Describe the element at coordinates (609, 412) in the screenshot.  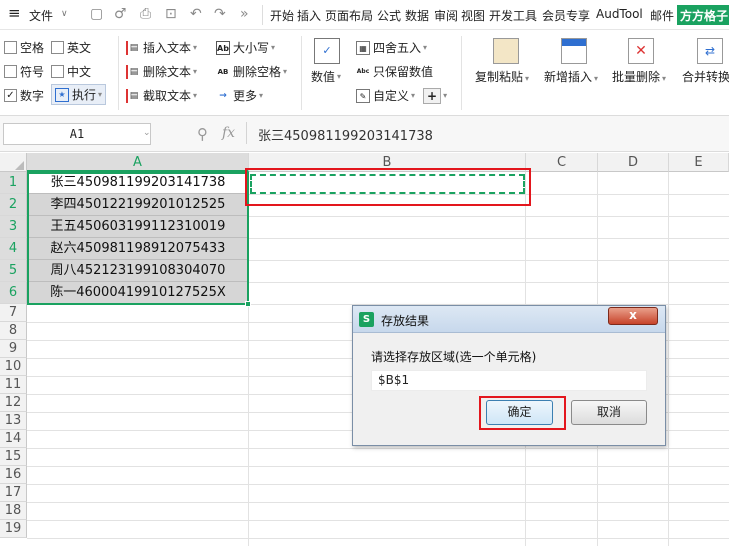
I see `cancel-button: 取消` at that location.